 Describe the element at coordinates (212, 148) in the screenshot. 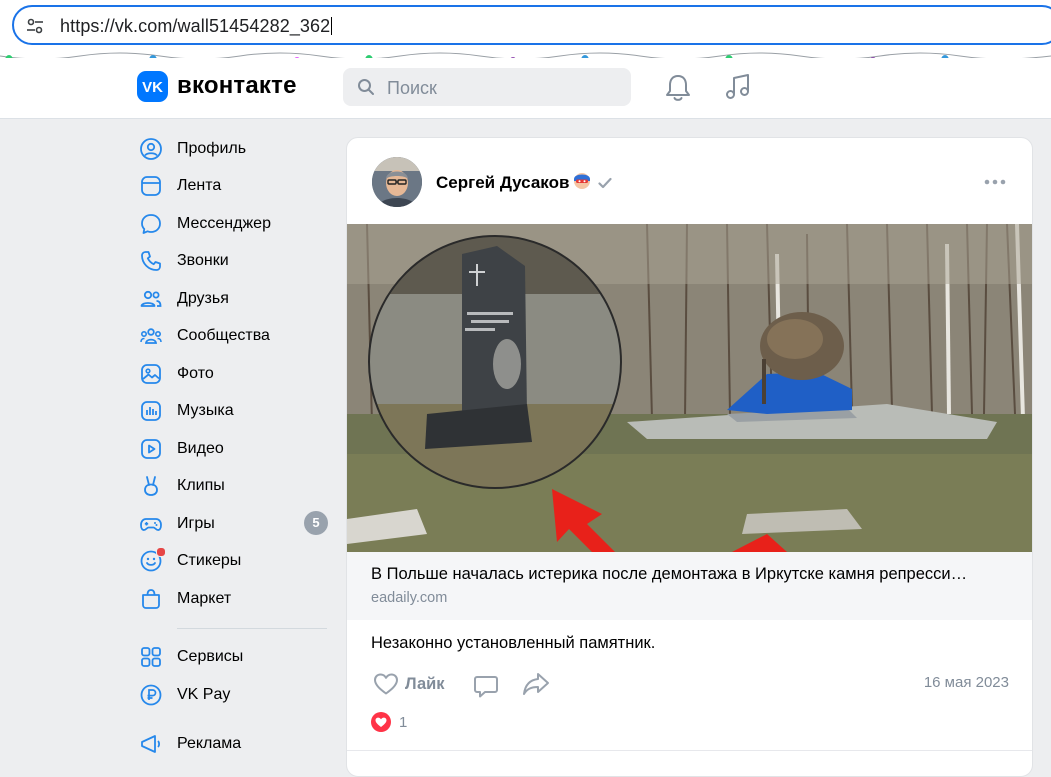

I see `sidebar-item-label: Профиль` at that location.